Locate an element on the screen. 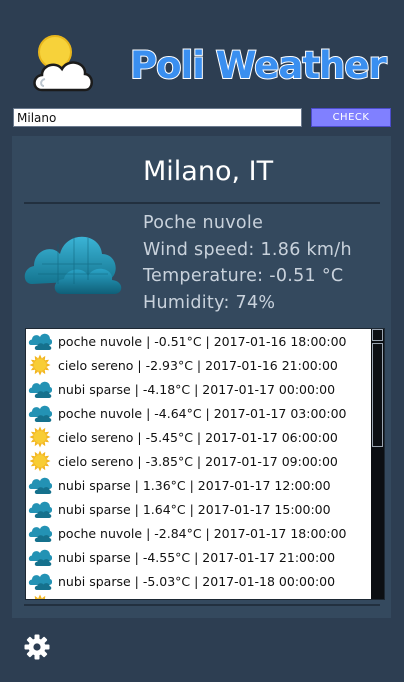 This screenshot has height=682, width=404. humidity: Humidity: 74% is located at coordinates (209, 302).